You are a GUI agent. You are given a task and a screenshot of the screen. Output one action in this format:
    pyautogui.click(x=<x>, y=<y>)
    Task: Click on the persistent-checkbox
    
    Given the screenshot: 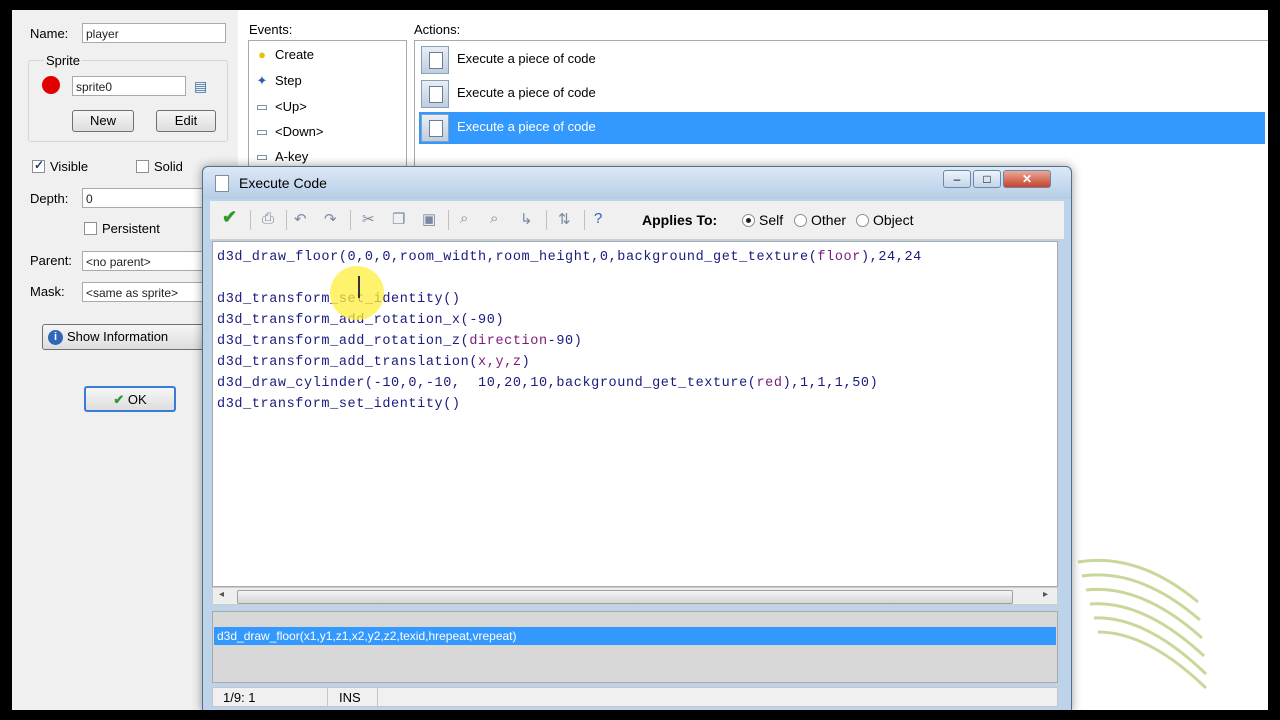 What is the action you would take?
    pyautogui.click(x=90, y=228)
    